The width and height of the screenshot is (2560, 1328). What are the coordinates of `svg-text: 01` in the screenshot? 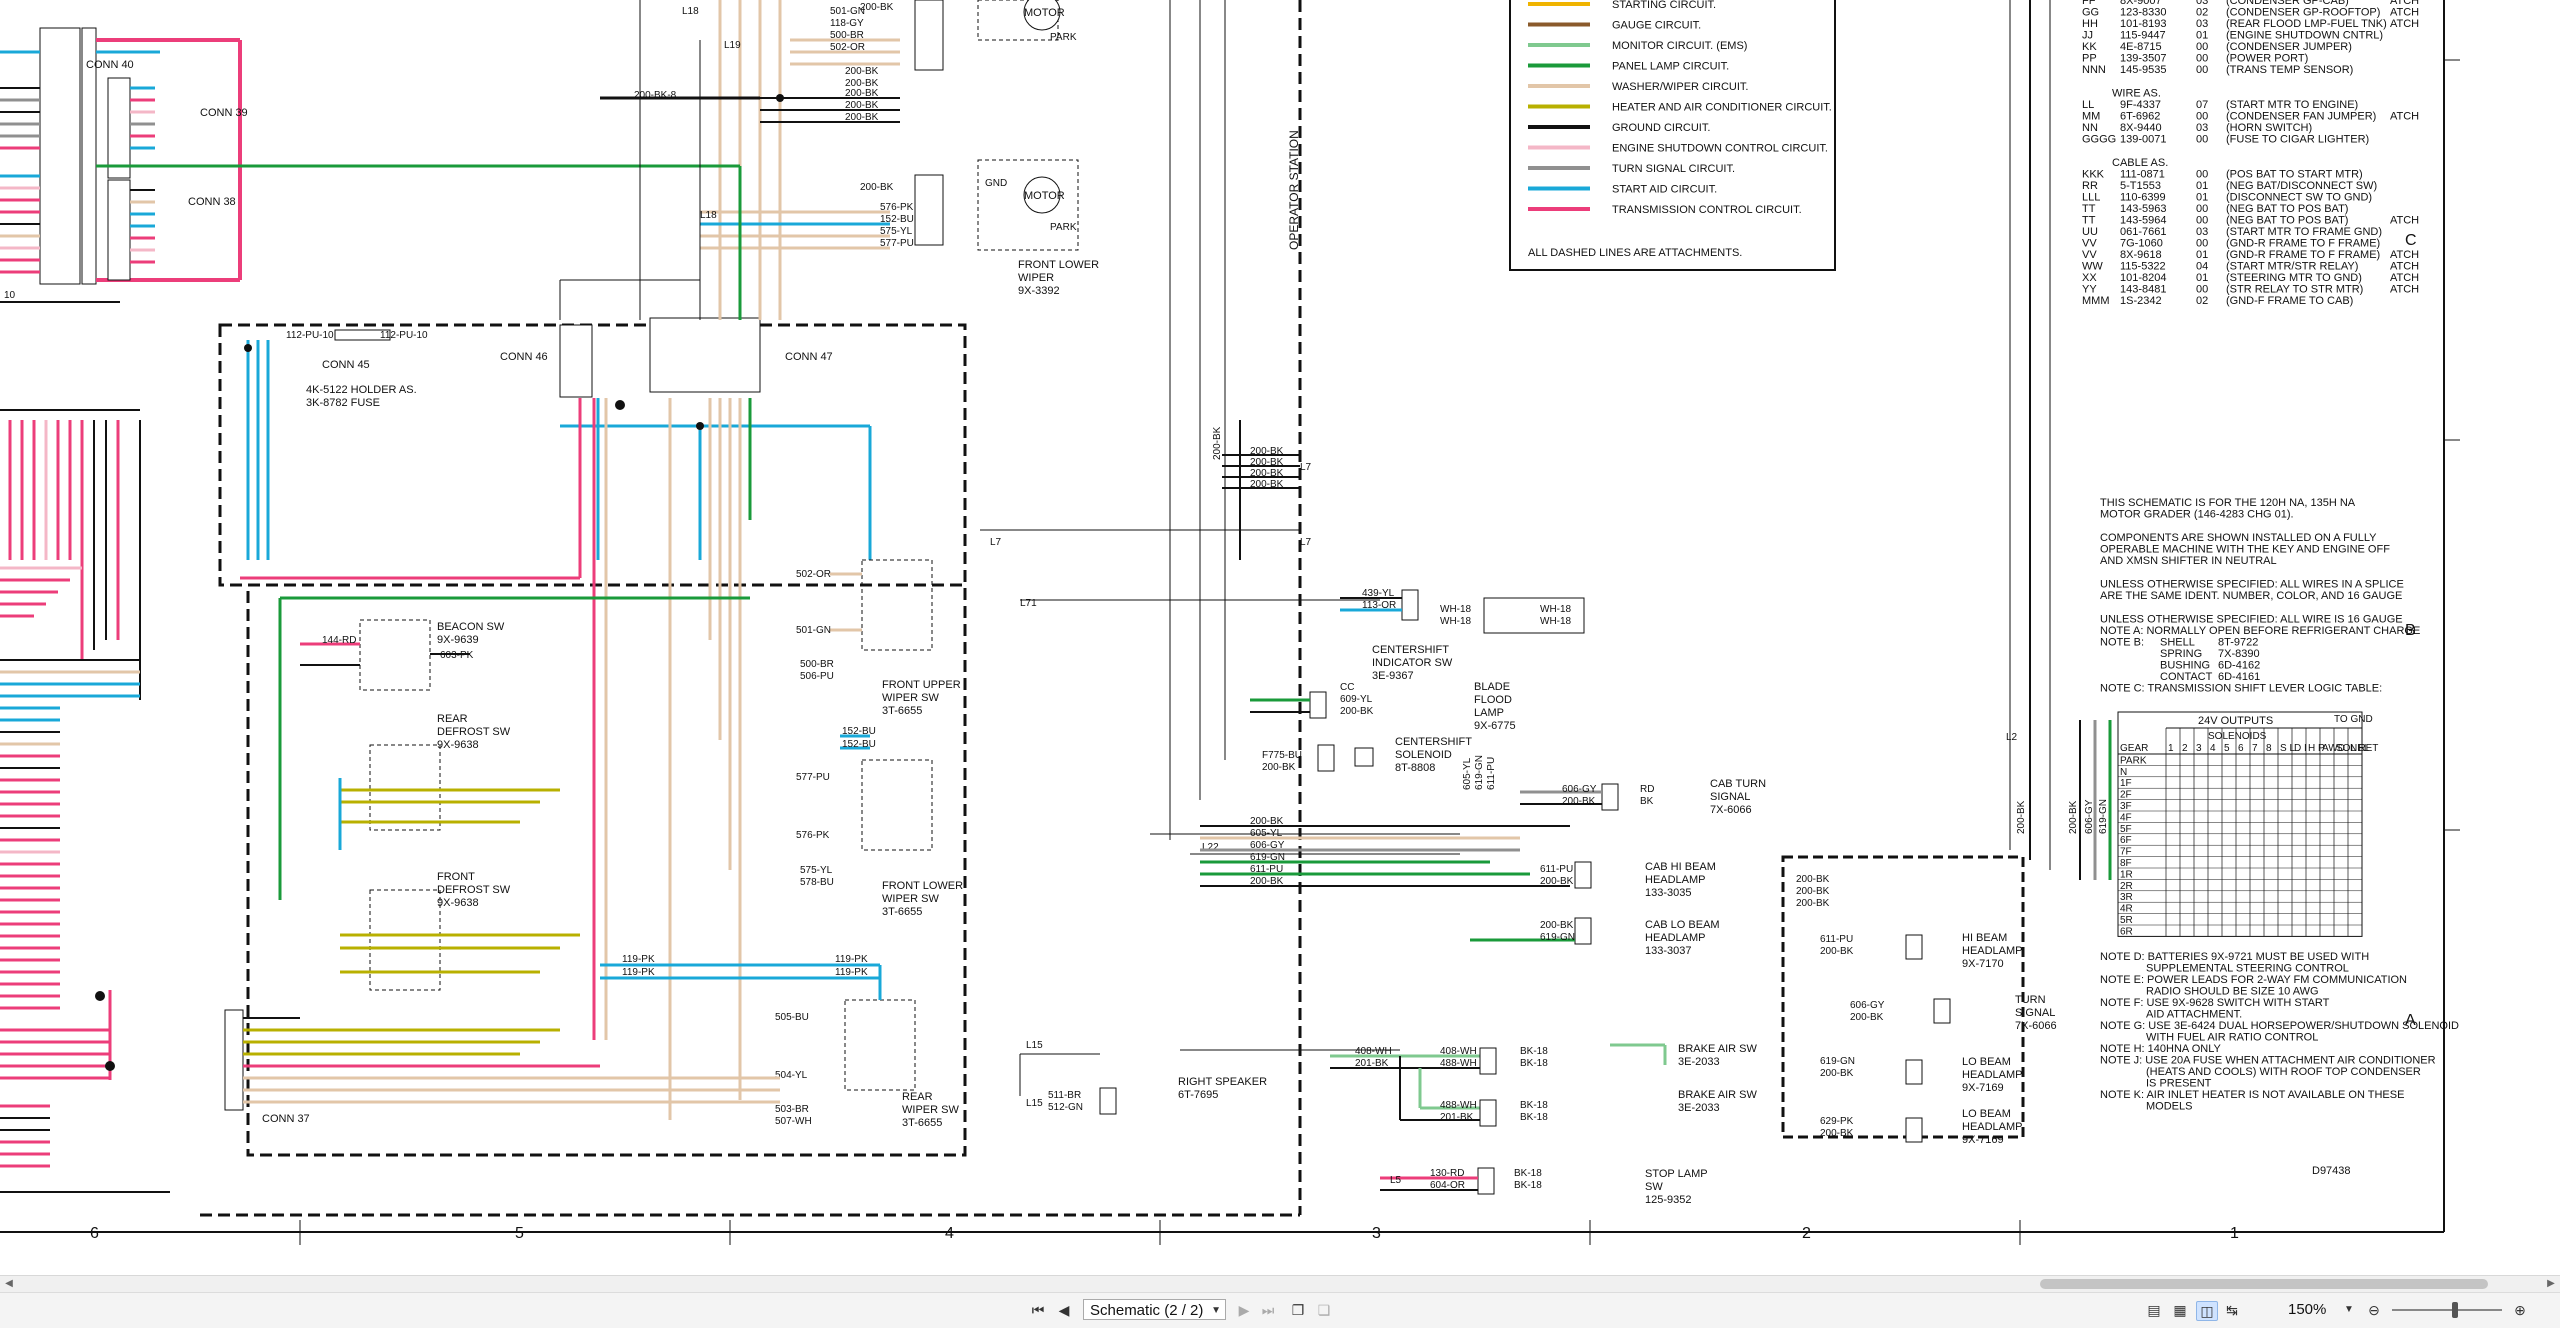 It's located at (2202, 255).